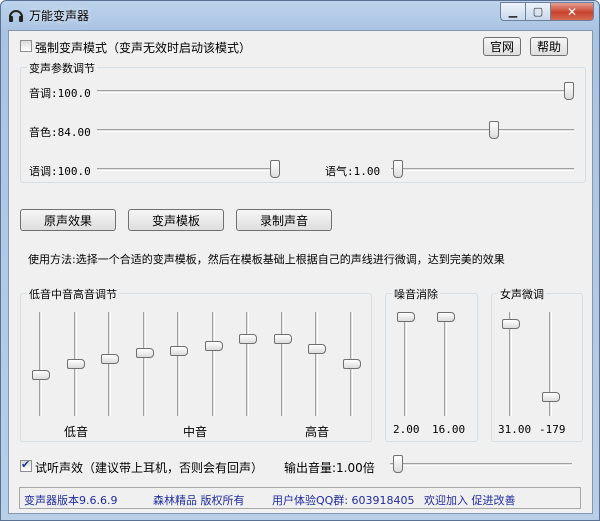 The image size is (600, 521). I want to click on website-button: 官网, so click(502, 46).